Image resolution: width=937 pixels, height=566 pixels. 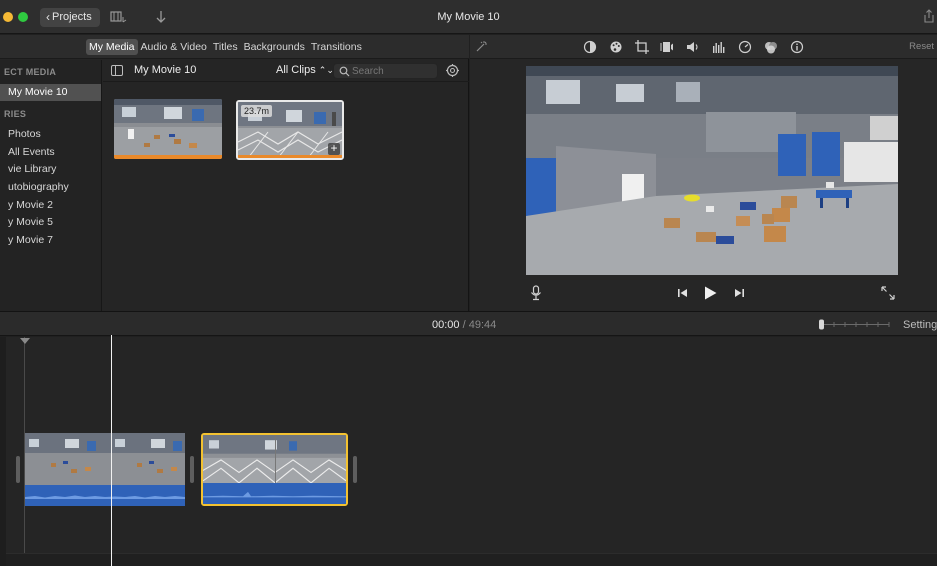 I want to click on media-clip-thumbnail-selected: 23.7m +, so click(x=290, y=130).